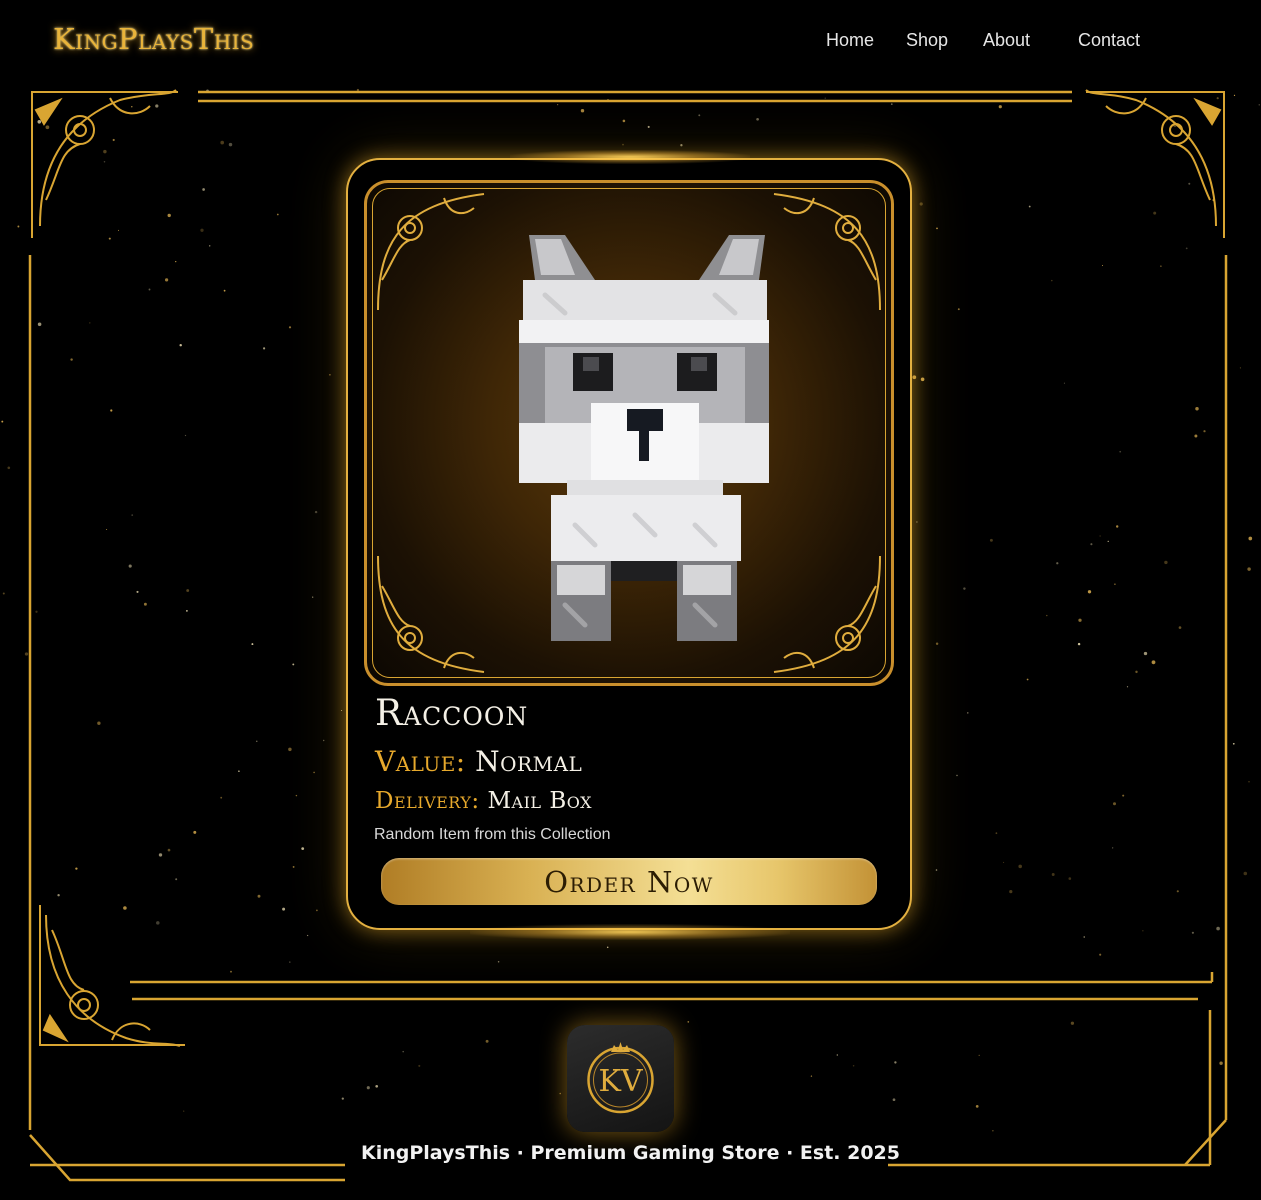 Image resolution: width=1261 pixels, height=1200 pixels. Describe the element at coordinates (629, 881) in the screenshot. I see `order-now-button: Order Now` at that location.